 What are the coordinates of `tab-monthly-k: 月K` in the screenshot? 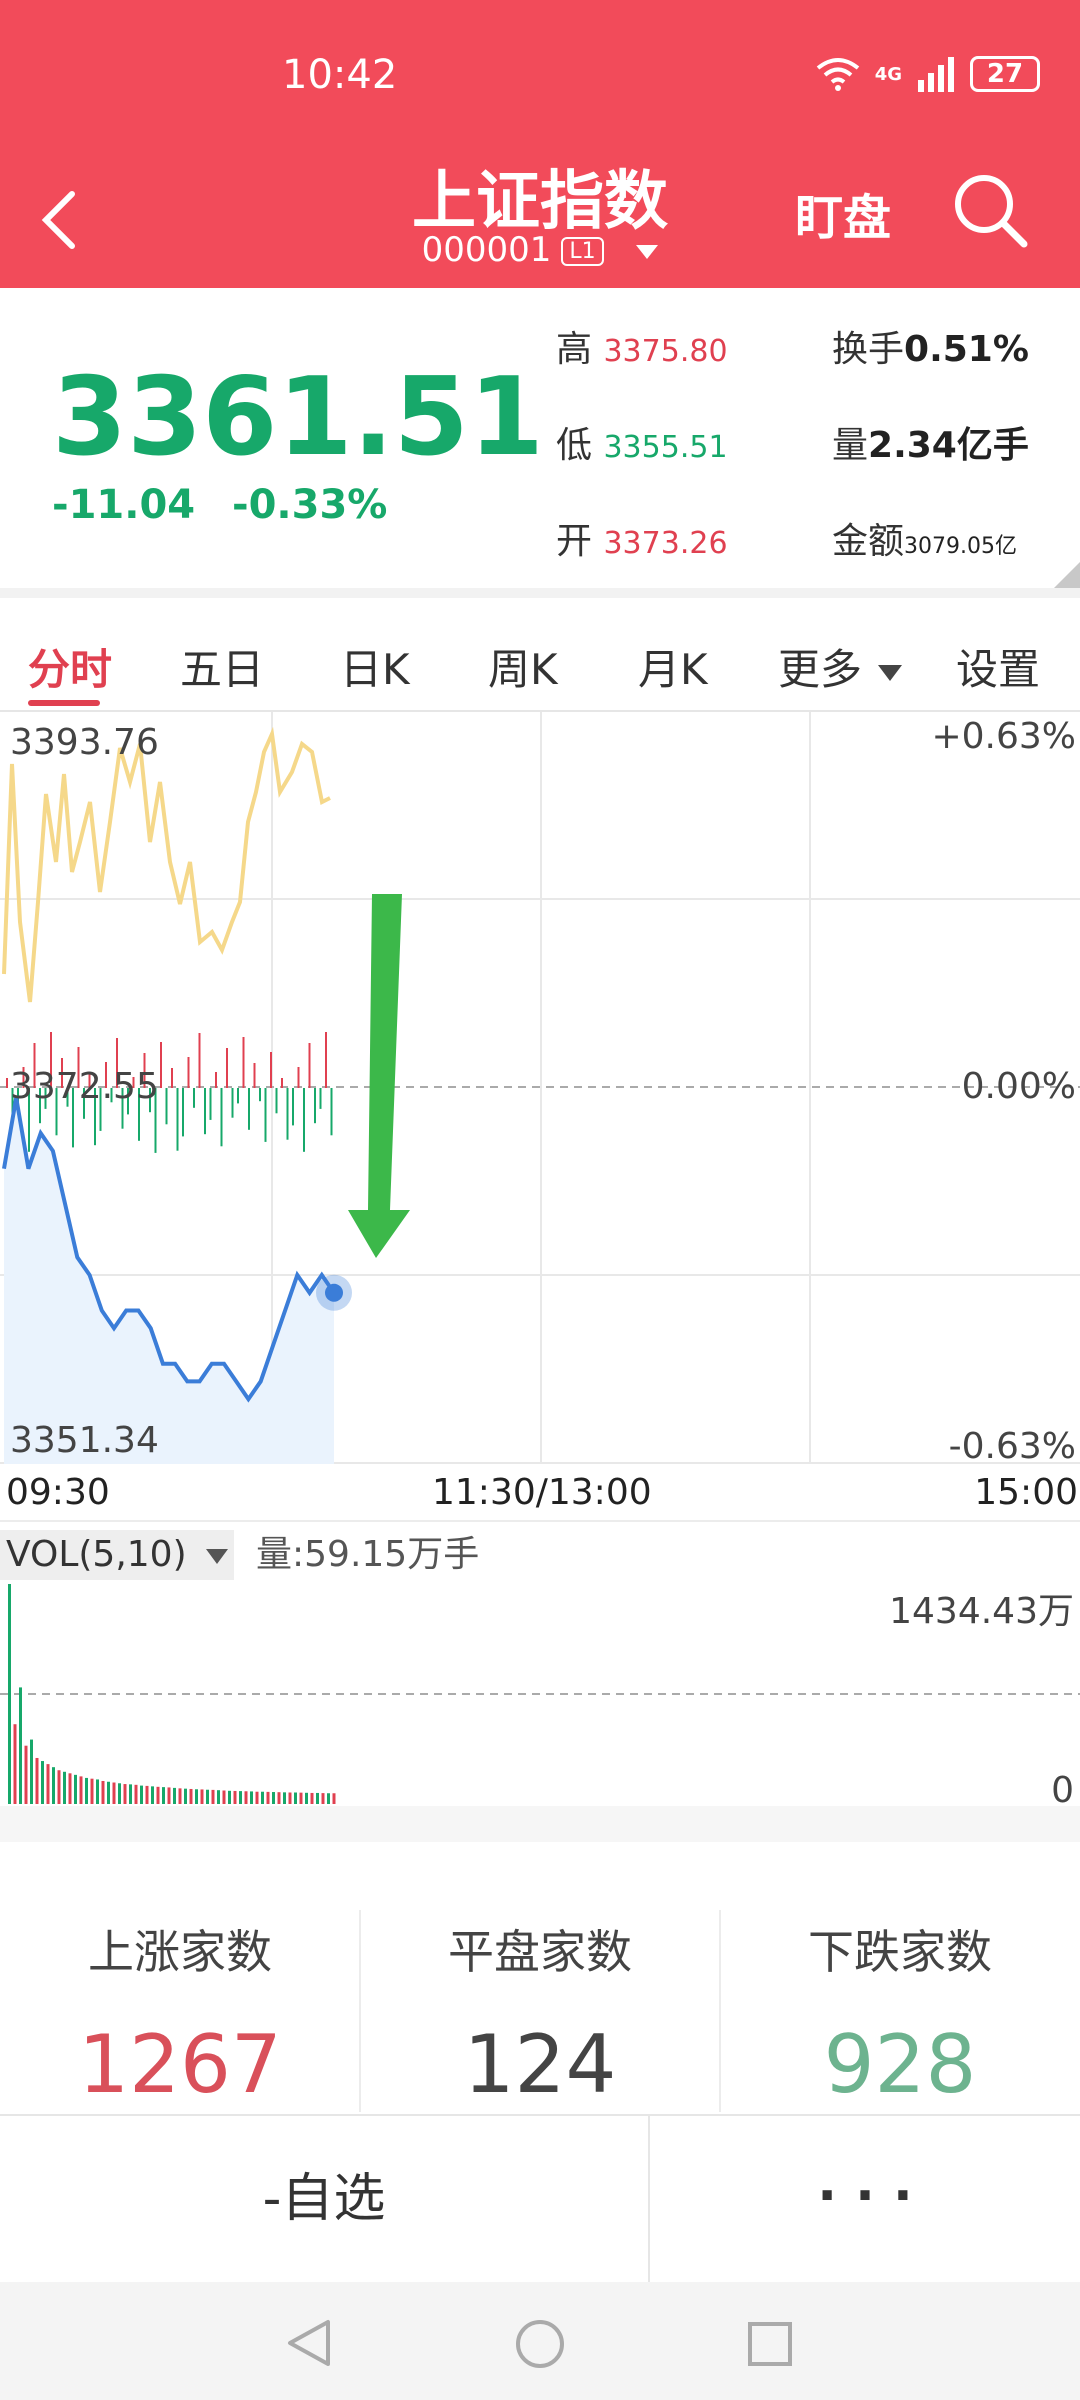 It's located at (673, 666).